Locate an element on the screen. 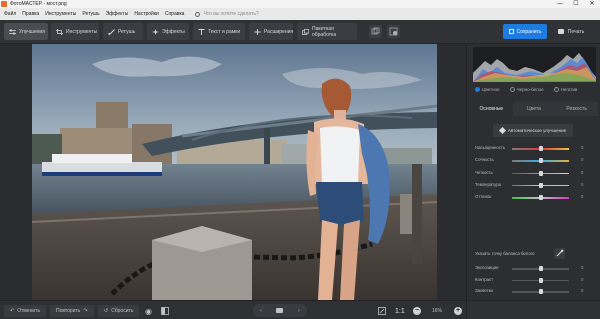 The width and height of the screenshot is (600, 319). reset-label: Сбросить is located at coordinates (122, 311).